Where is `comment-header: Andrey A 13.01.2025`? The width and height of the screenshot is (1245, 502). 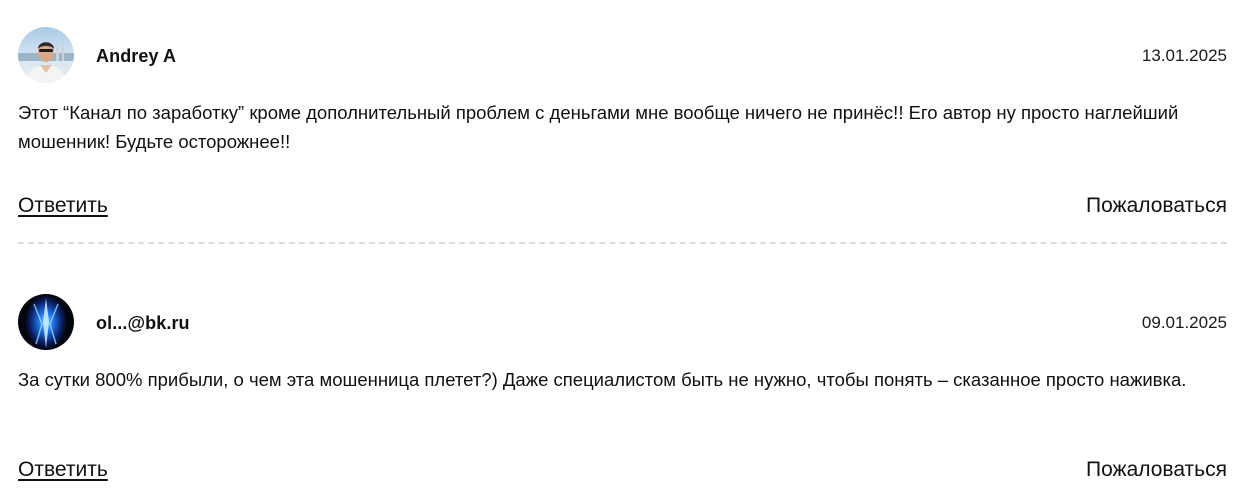
comment-header: Andrey A 13.01.2025 is located at coordinates (622, 55).